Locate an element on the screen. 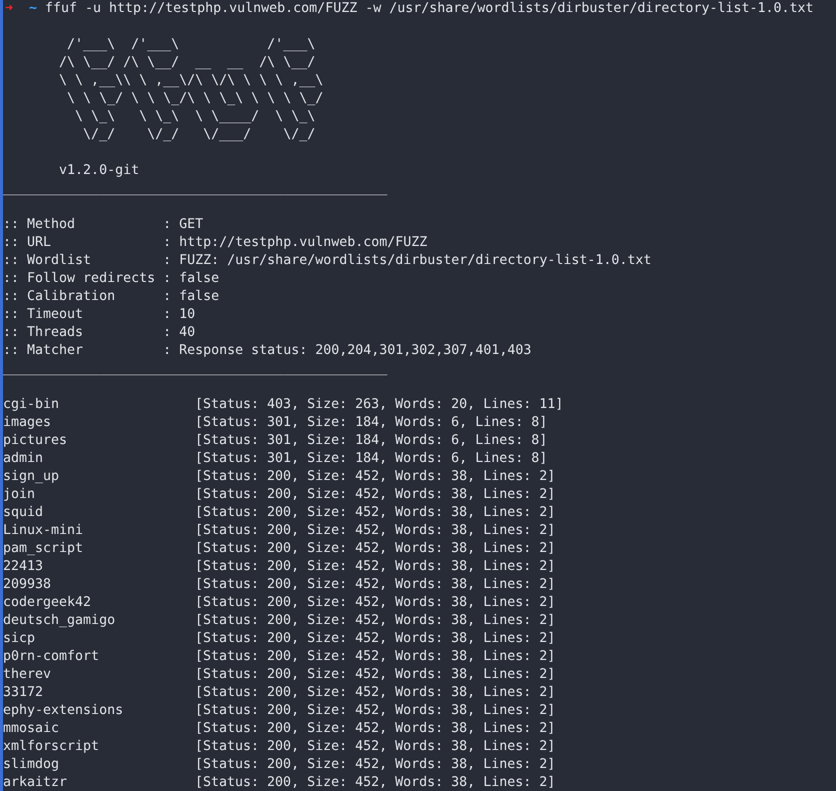  result-path: 22413 is located at coordinates (23, 567).